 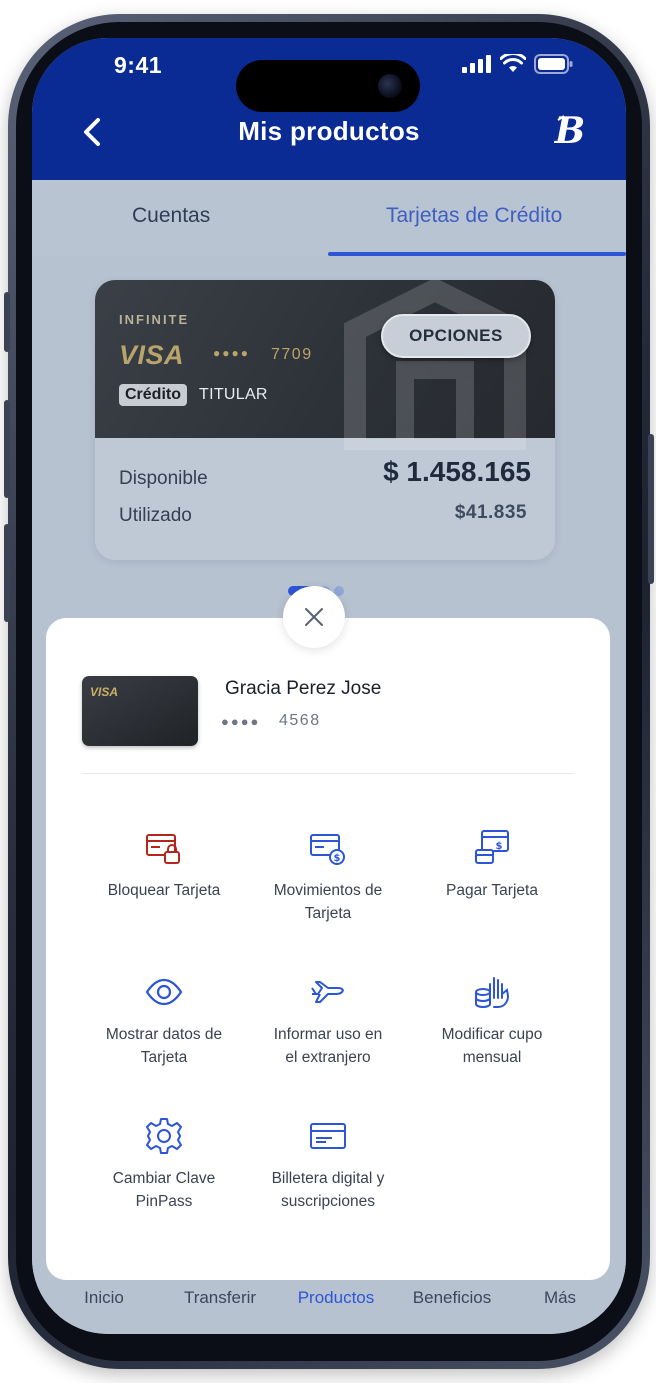 I want to click on close-sheet-button, so click(x=314, y=617).